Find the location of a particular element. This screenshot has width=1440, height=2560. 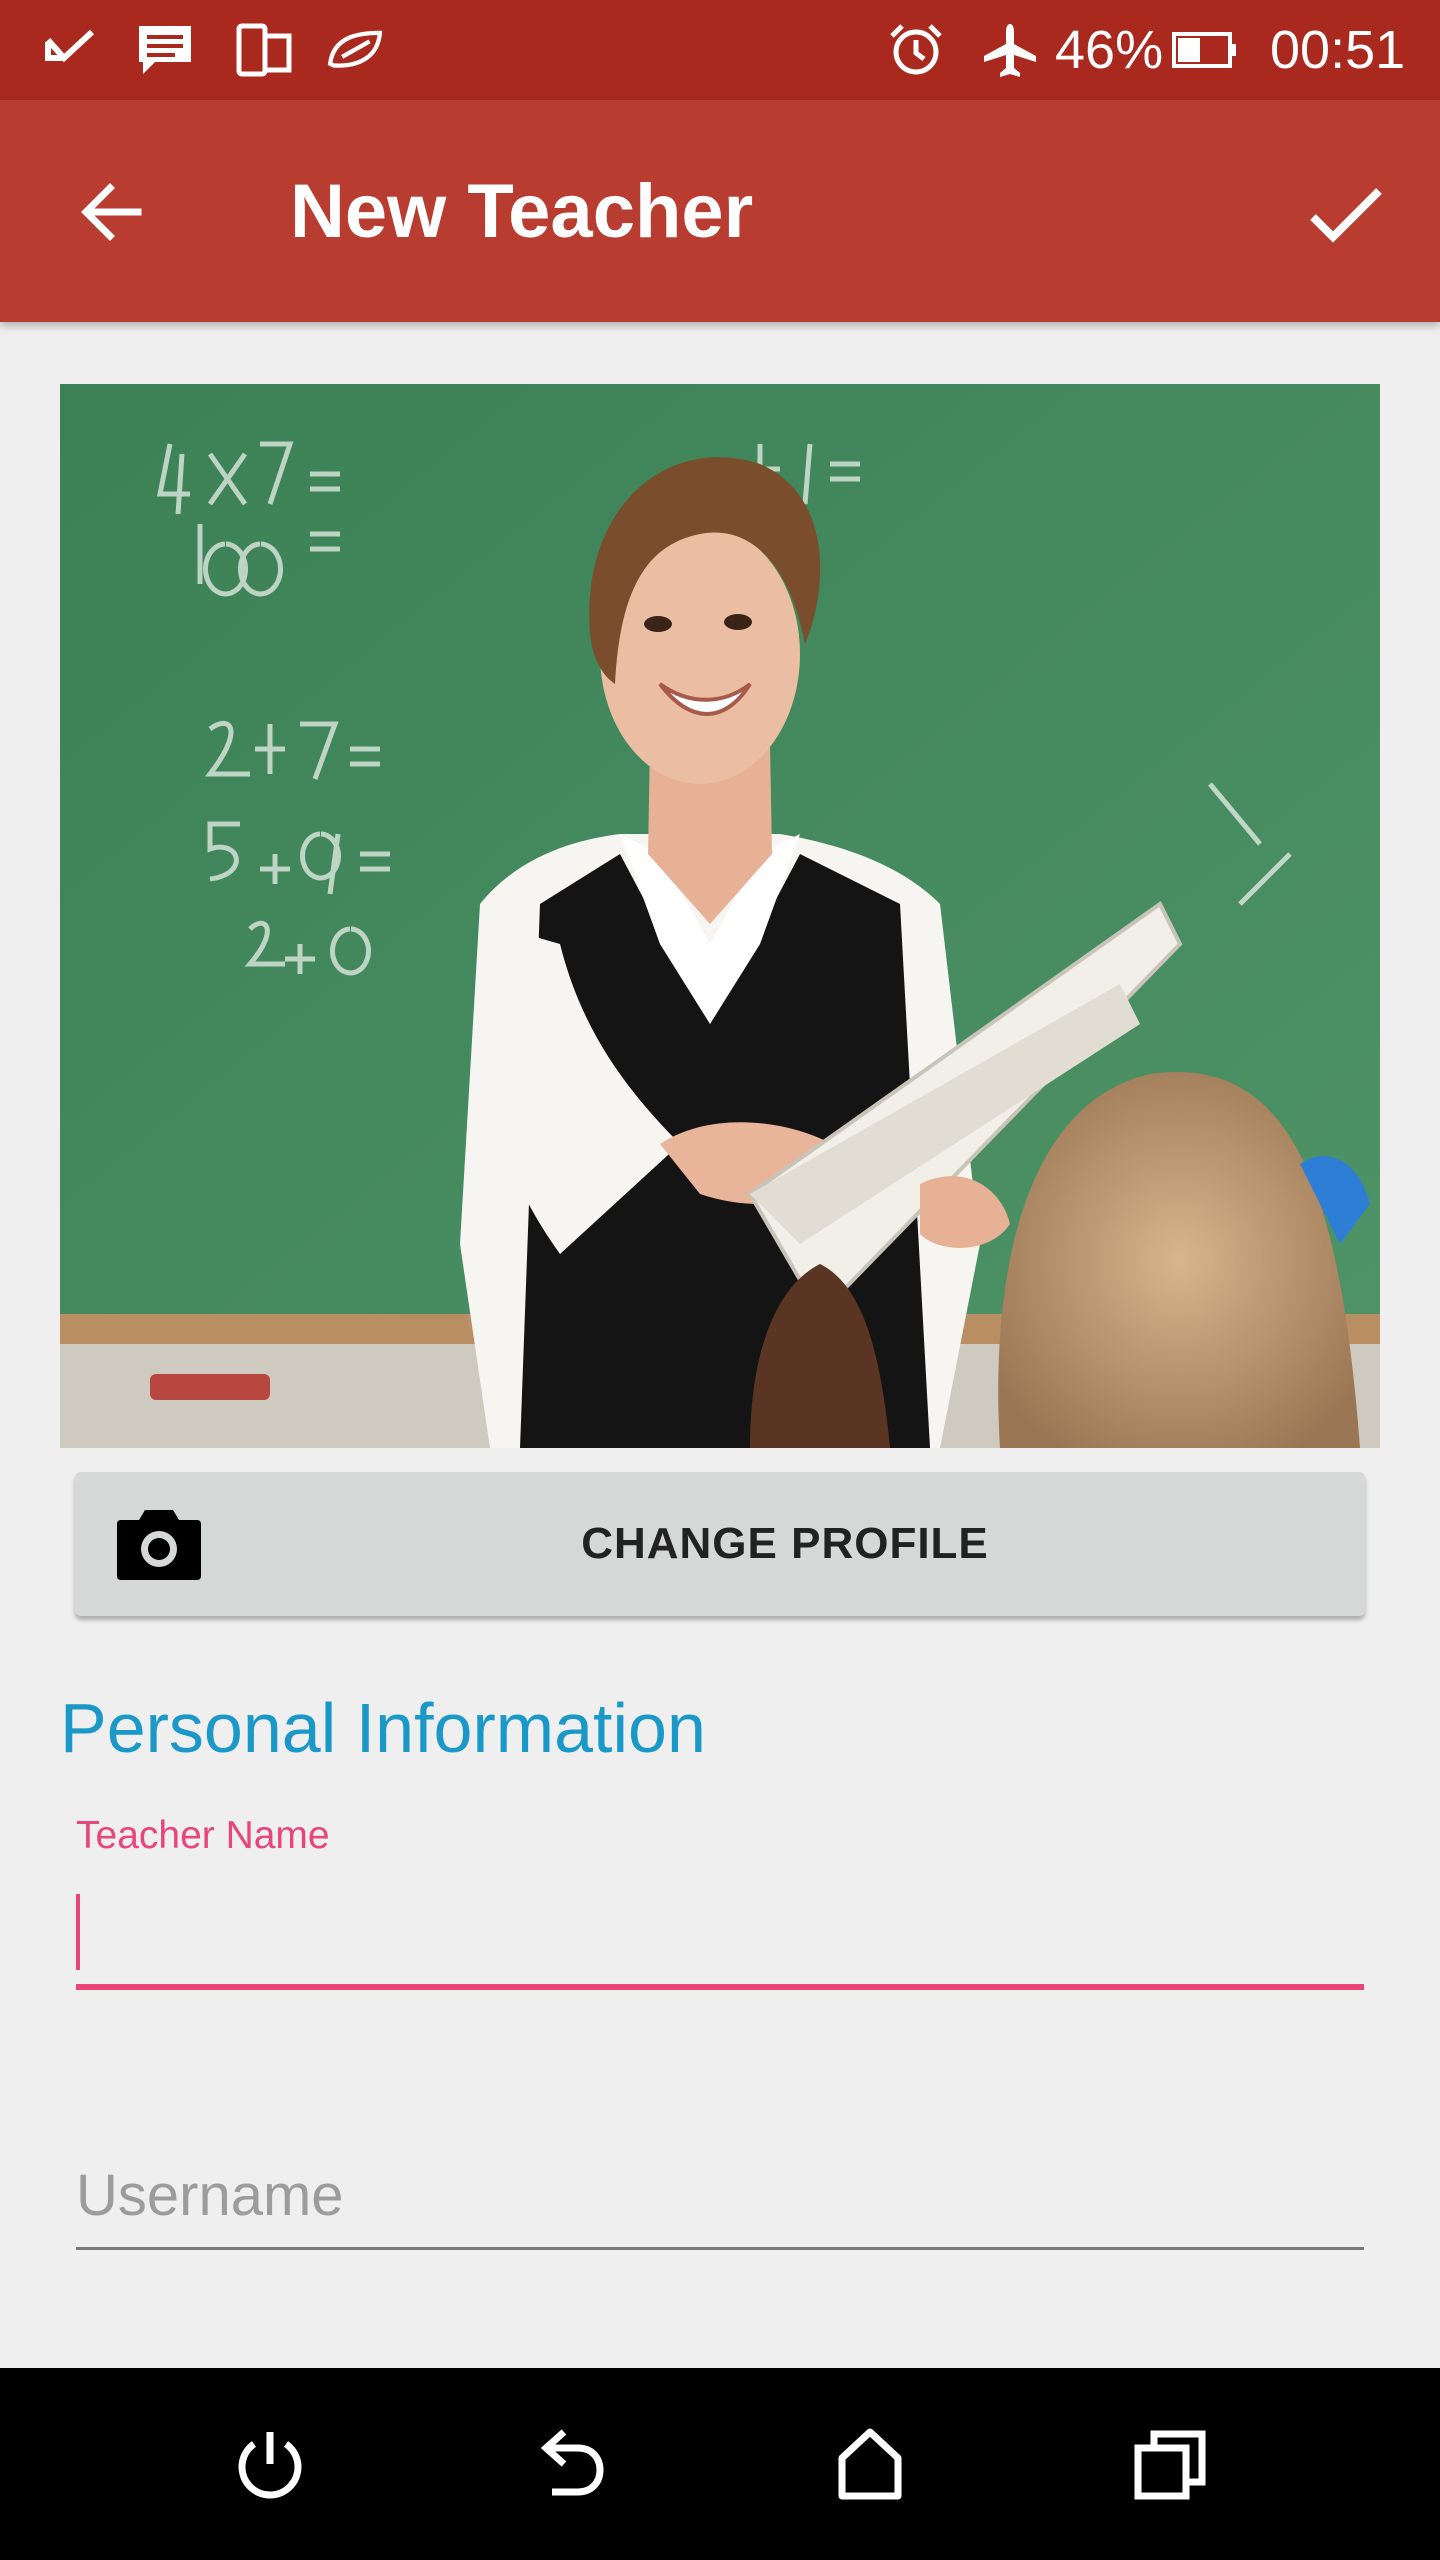

battery-percent: 46% is located at coordinates (1109, 50).